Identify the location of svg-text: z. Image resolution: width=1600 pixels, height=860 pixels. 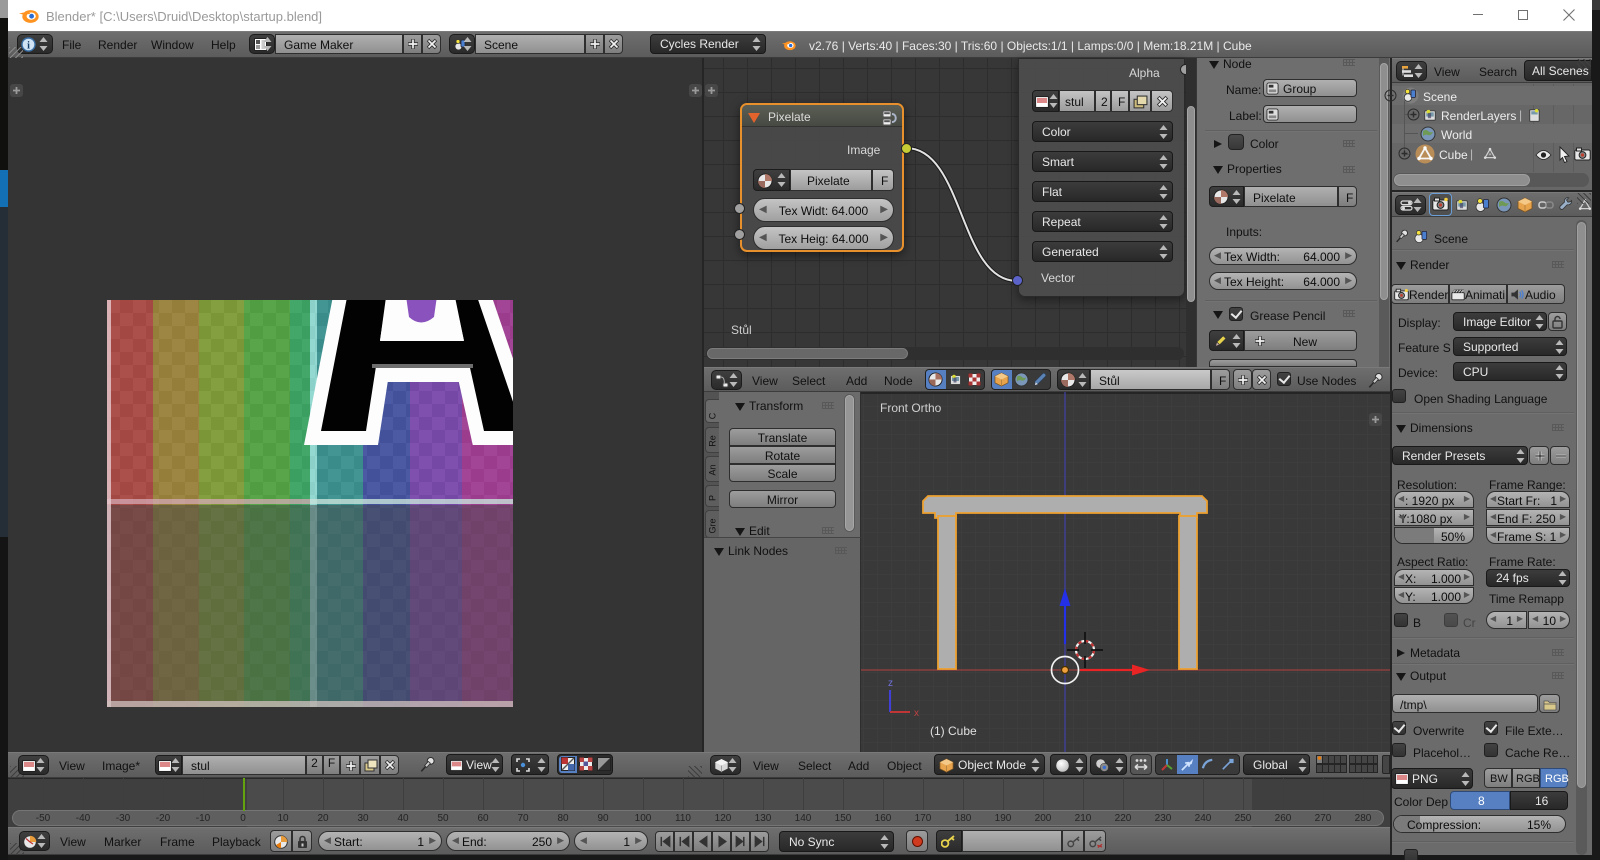
(890, 683).